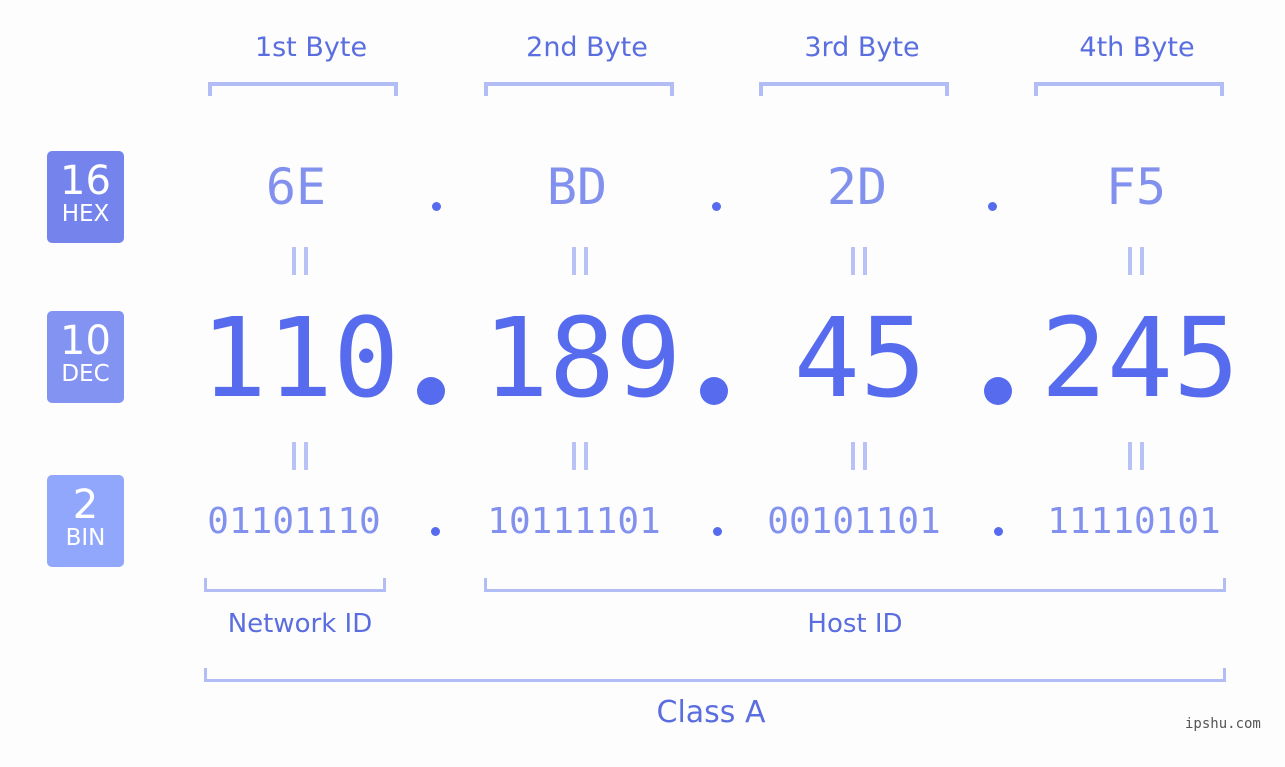 Image resolution: width=1285 pixels, height=767 pixels. I want to click on network-id-bracket, so click(295, 585).